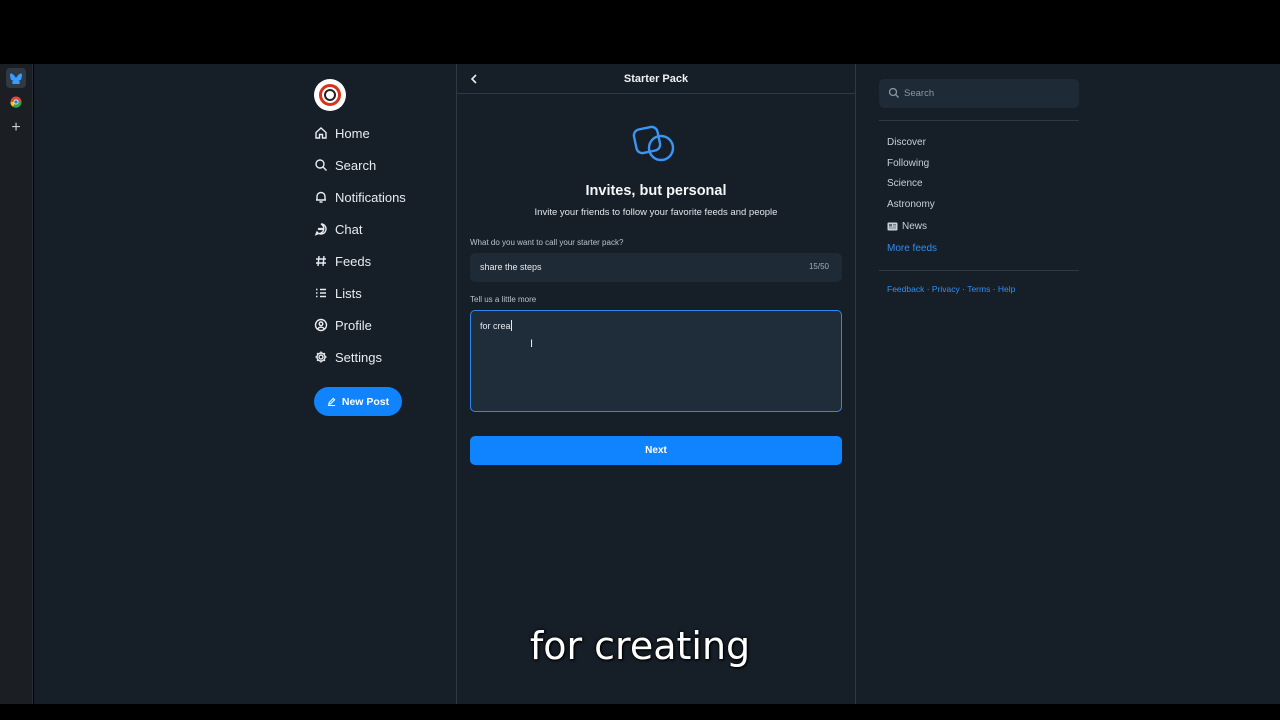 This screenshot has height=720, width=1280. Describe the element at coordinates (349, 229) in the screenshot. I see `nav-label: Chat` at that location.